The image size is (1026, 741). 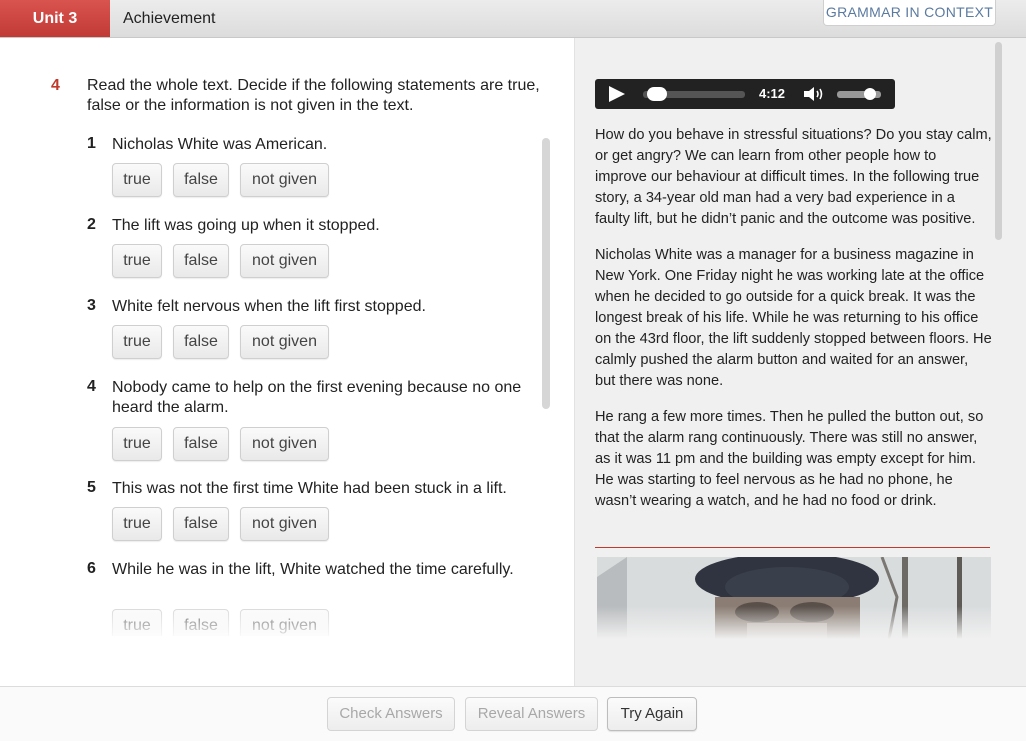 I want to click on play-icon, so click(x=617, y=94).